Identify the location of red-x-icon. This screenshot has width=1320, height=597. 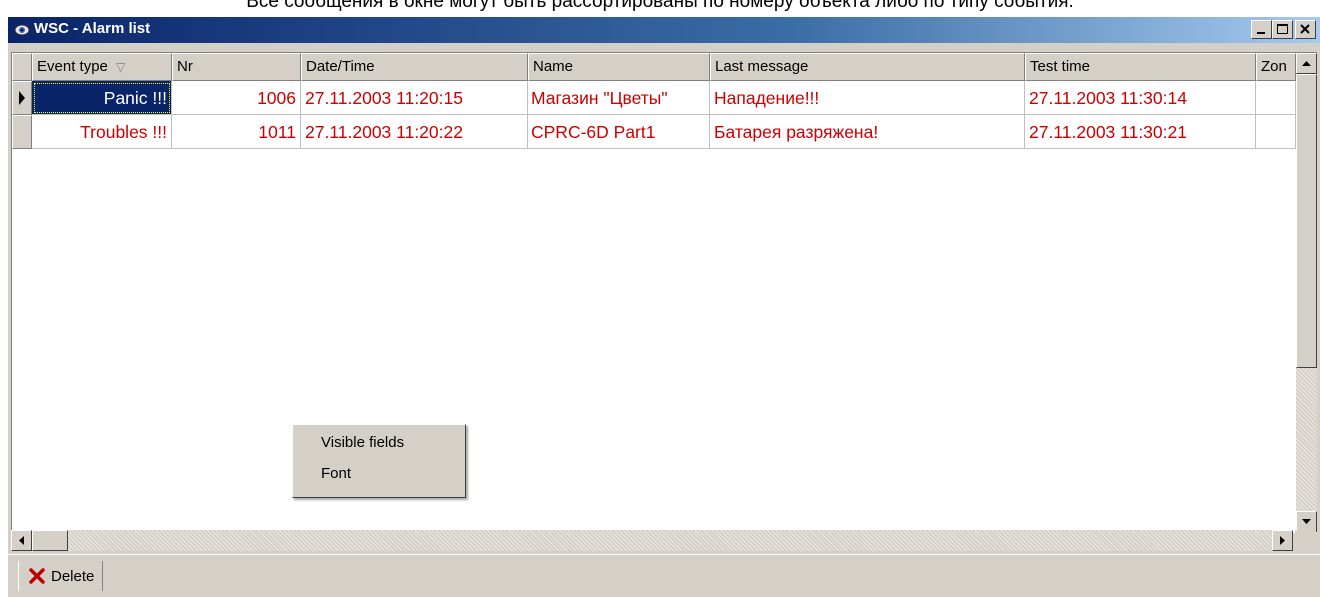
(37, 576).